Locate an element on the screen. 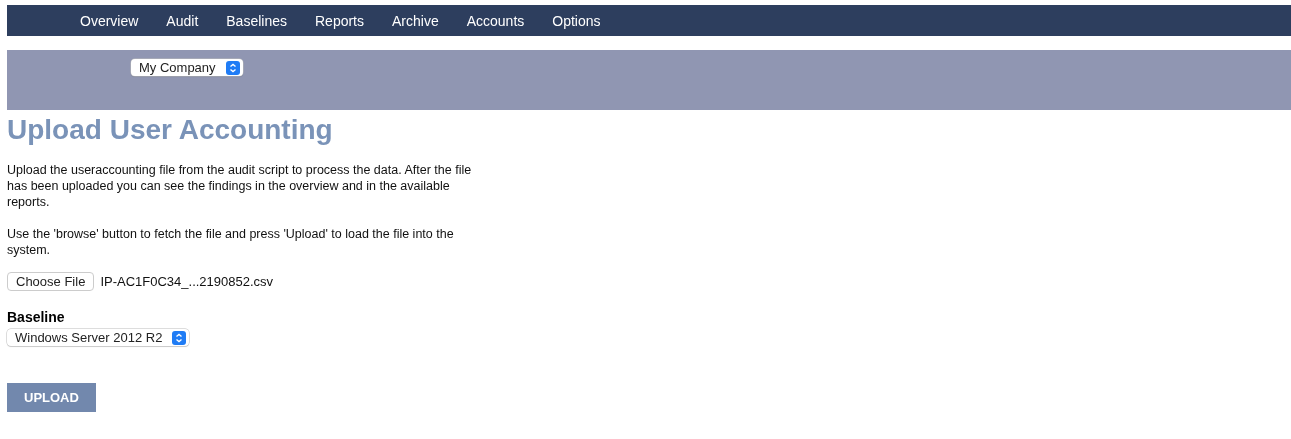 The image size is (1291, 439). file-name: IP-AC1F0C34_...2190852.csv is located at coordinates (187, 281).